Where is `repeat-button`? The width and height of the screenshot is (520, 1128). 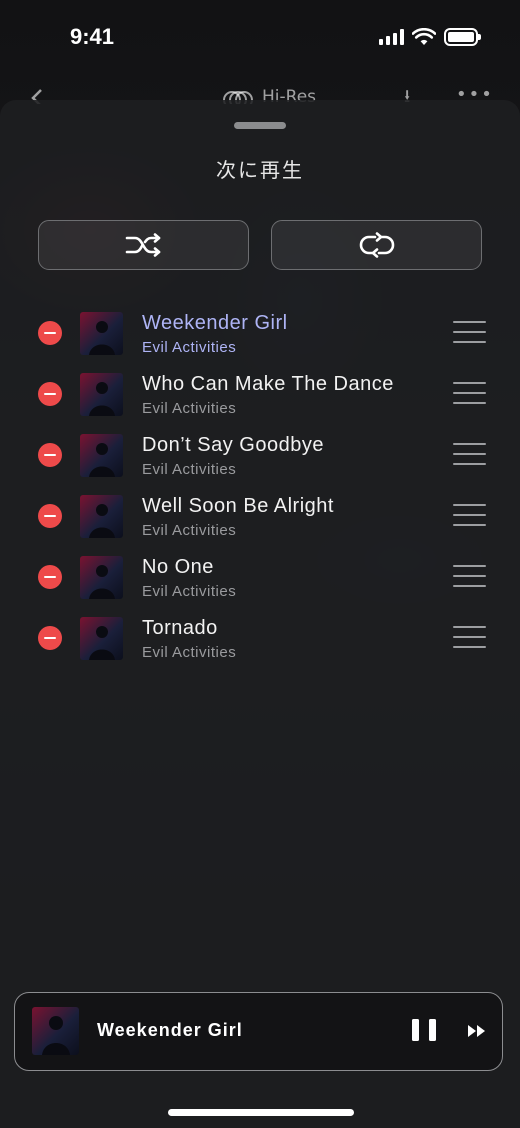
repeat-button is located at coordinates (376, 245).